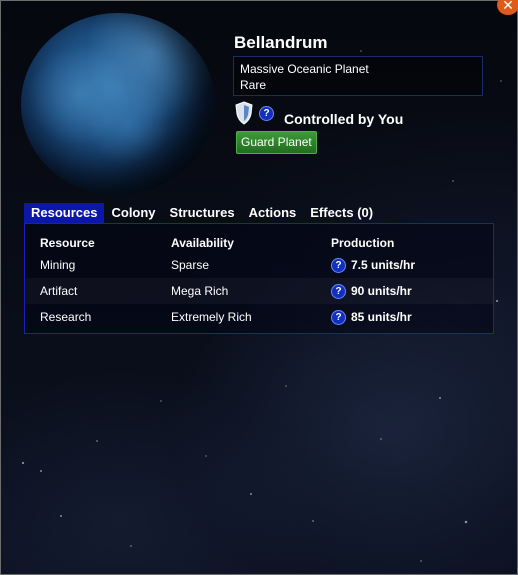  What do you see at coordinates (200, 291) in the screenshot?
I see `resource-availability: Mega Rich` at bounding box center [200, 291].